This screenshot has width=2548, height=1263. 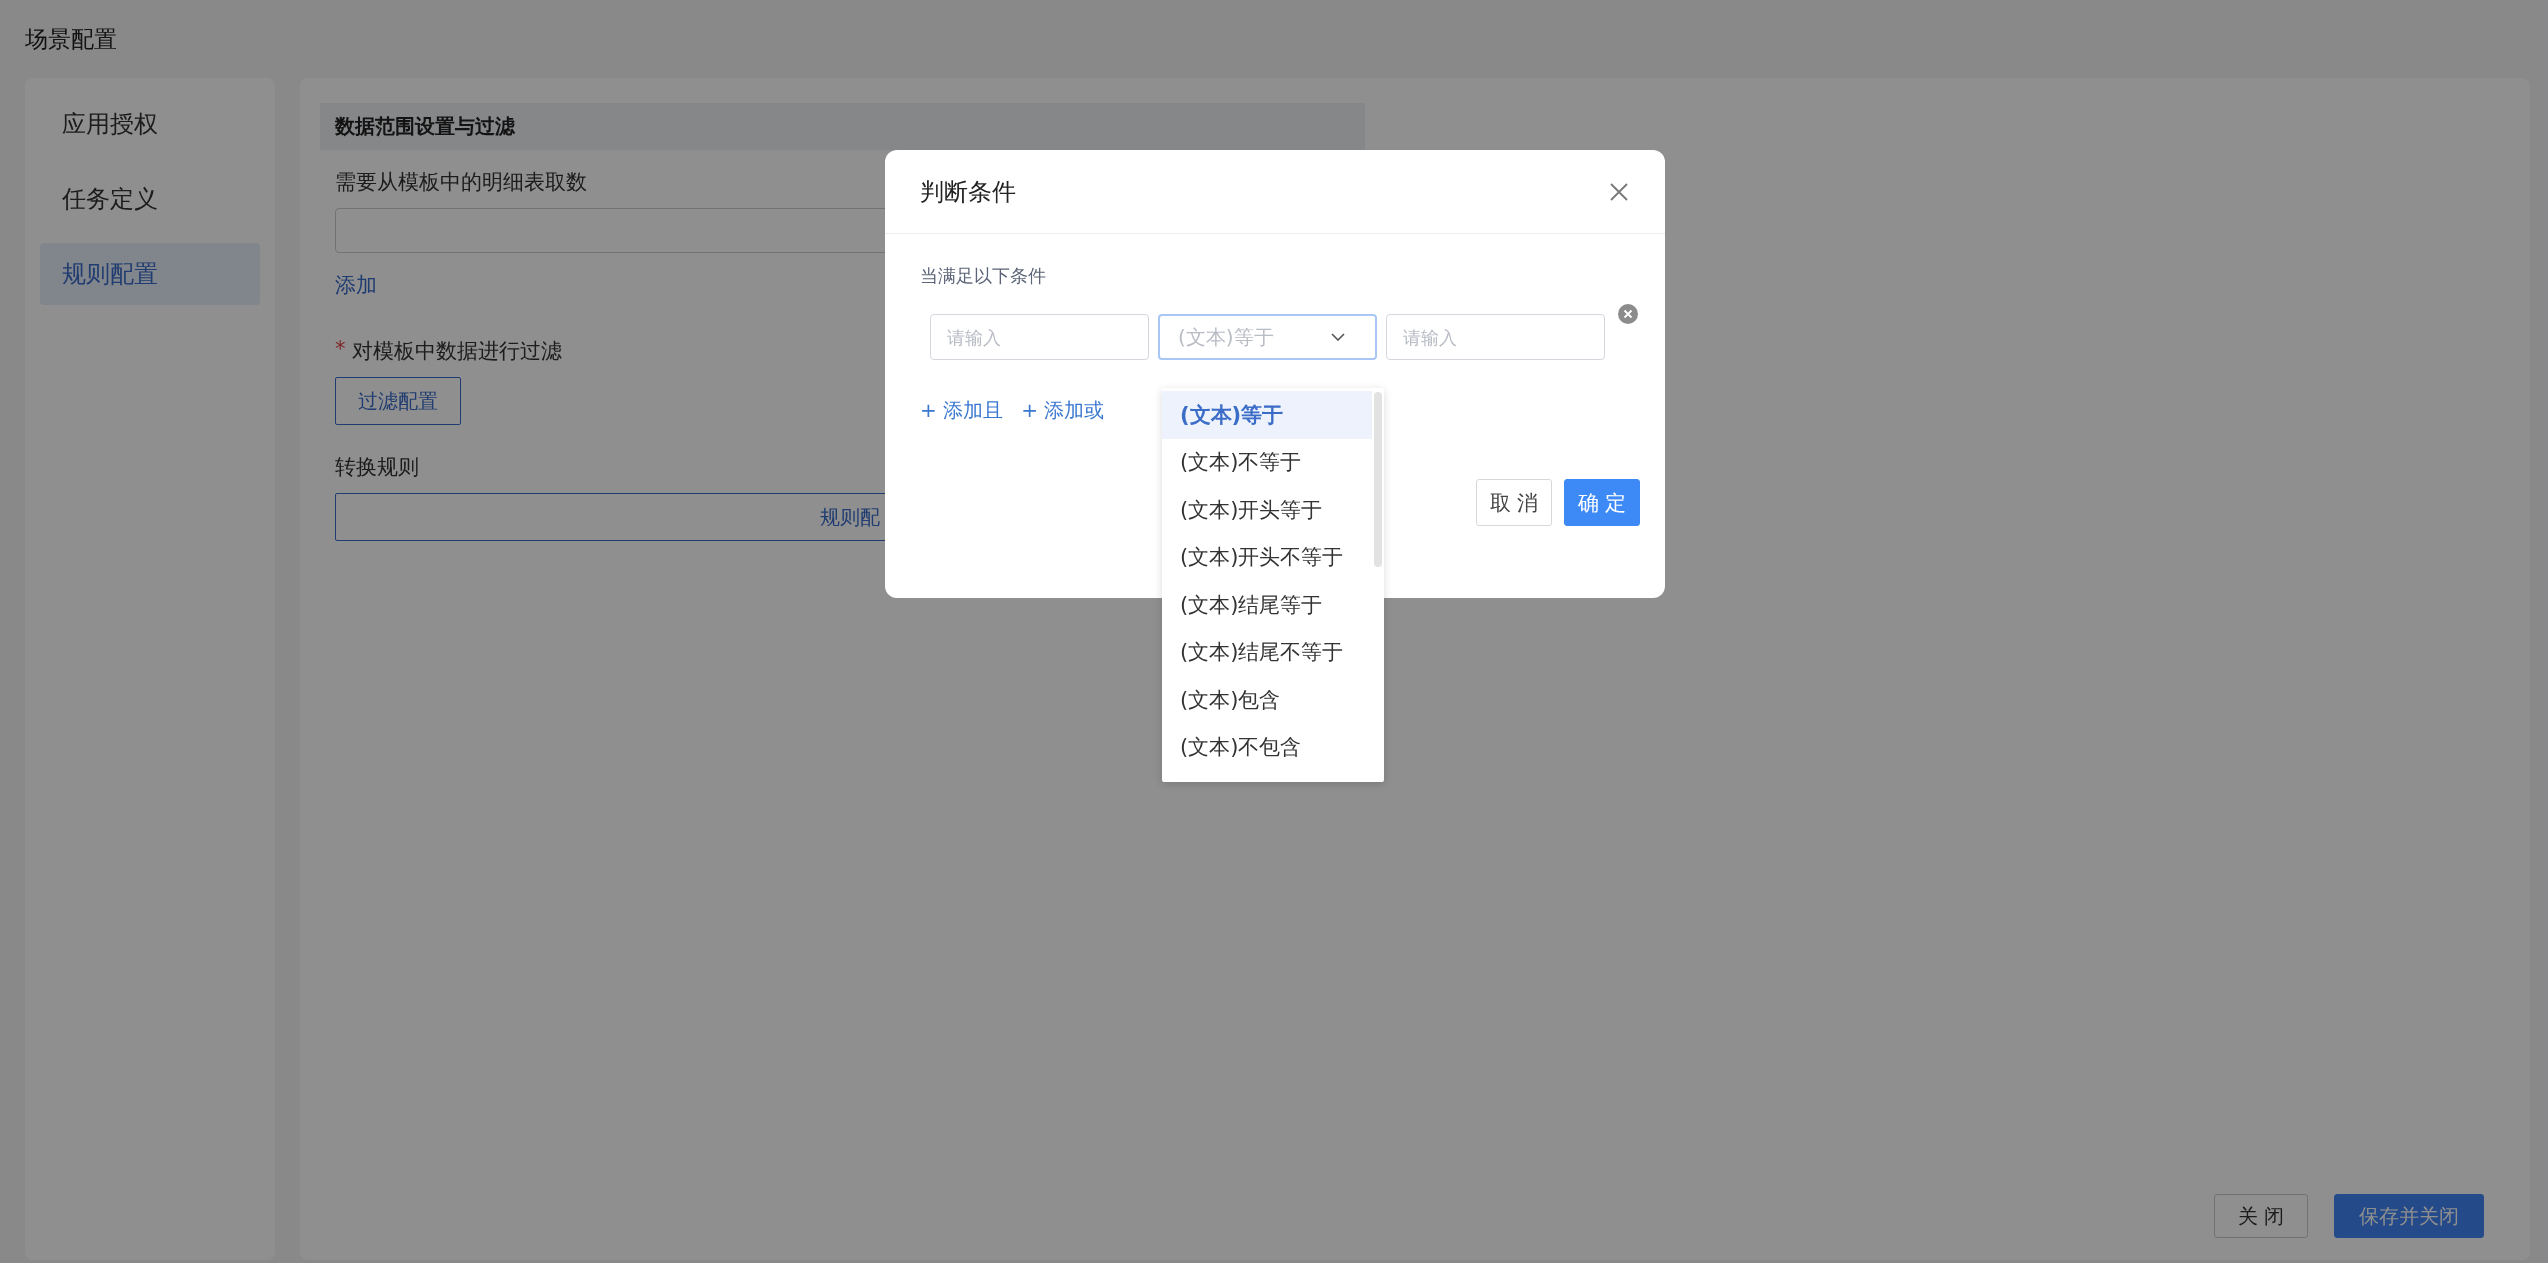 What do you see at coordinates (1378, 479) in the screenshot?
I see `scrollbar` at bounding box center [1378, 479].